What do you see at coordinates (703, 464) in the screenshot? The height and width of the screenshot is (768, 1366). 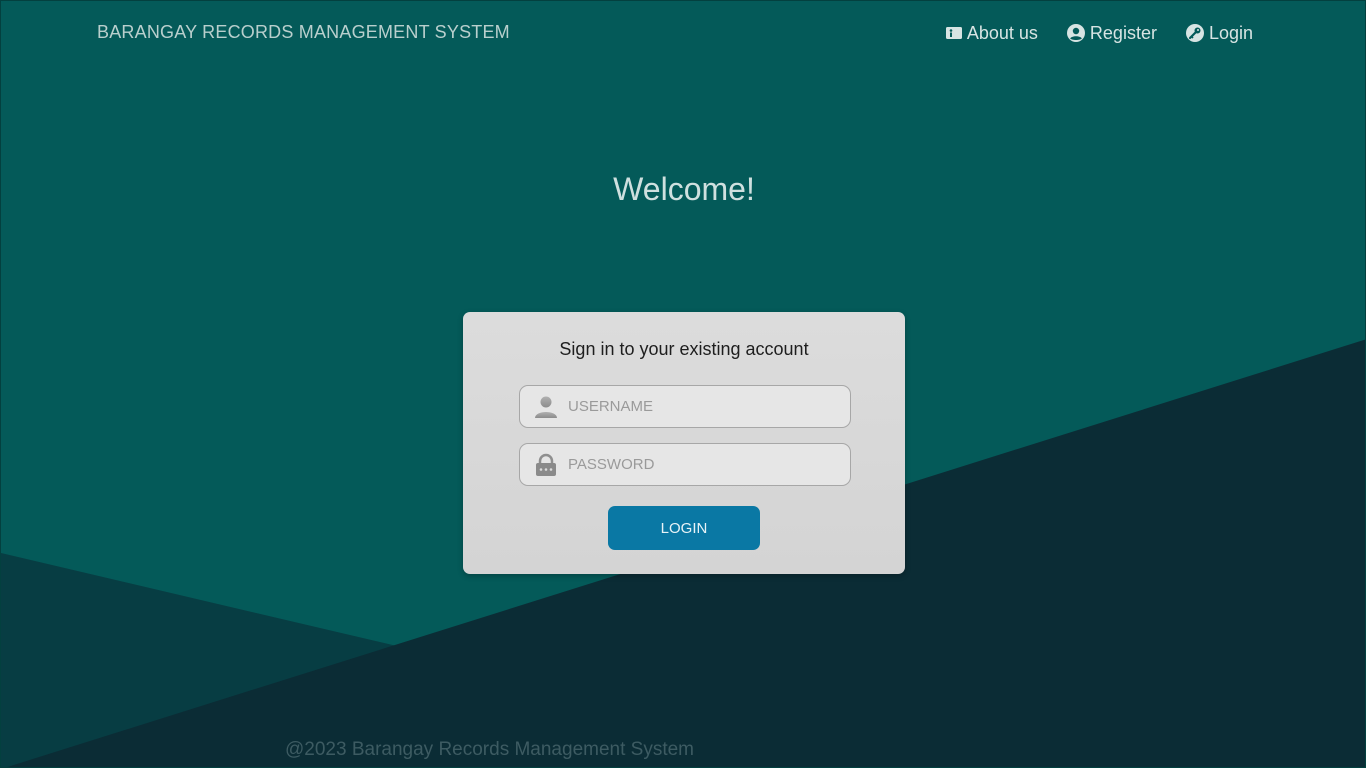 I see `password-input` at bounding box center [703, 464].